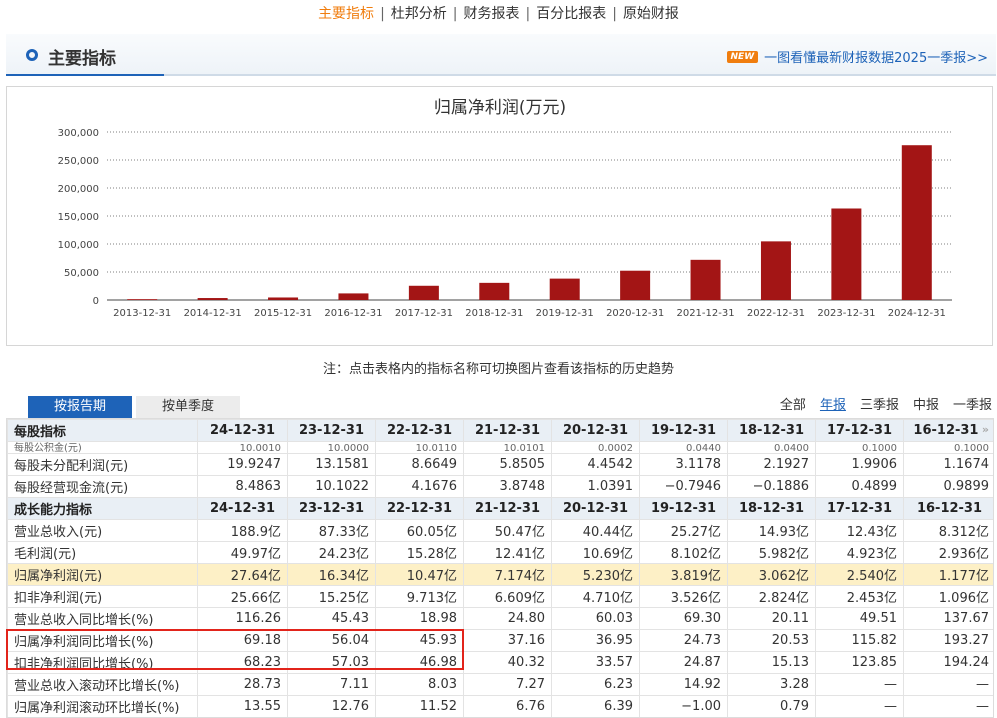 The width and height of the screenshot is (997, 718). I want to click on indicator-value: 0.0002, so click(595, 447).